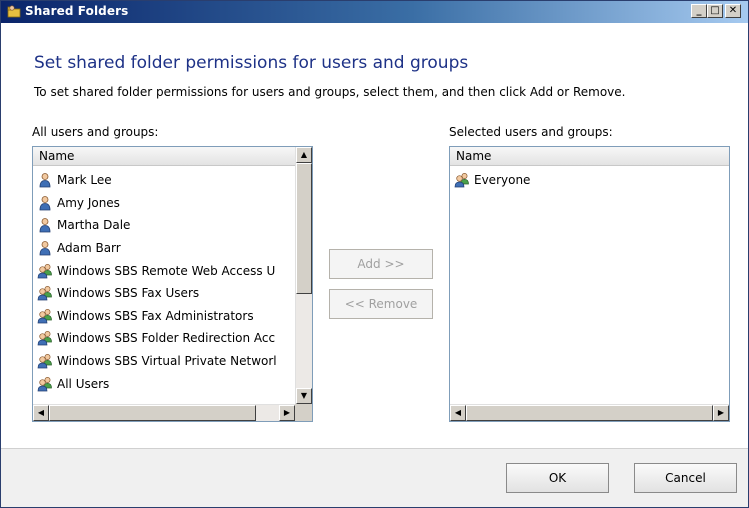 The image size is (749, 508). I want to click on list-item-label: Windows SBS Folder Redirection Acc, so click(166, 338).